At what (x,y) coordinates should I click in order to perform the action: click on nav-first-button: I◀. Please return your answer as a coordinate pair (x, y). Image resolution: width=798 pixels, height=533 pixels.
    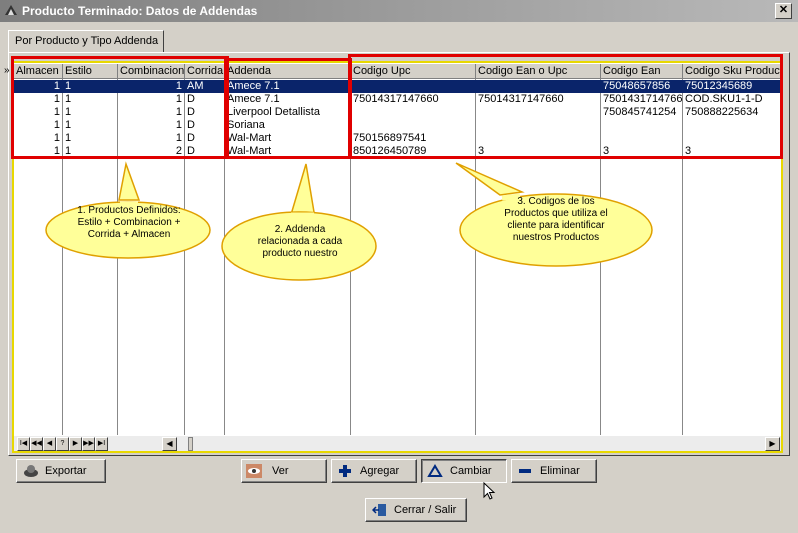
    Looking at the image, I should click on (23, 444).